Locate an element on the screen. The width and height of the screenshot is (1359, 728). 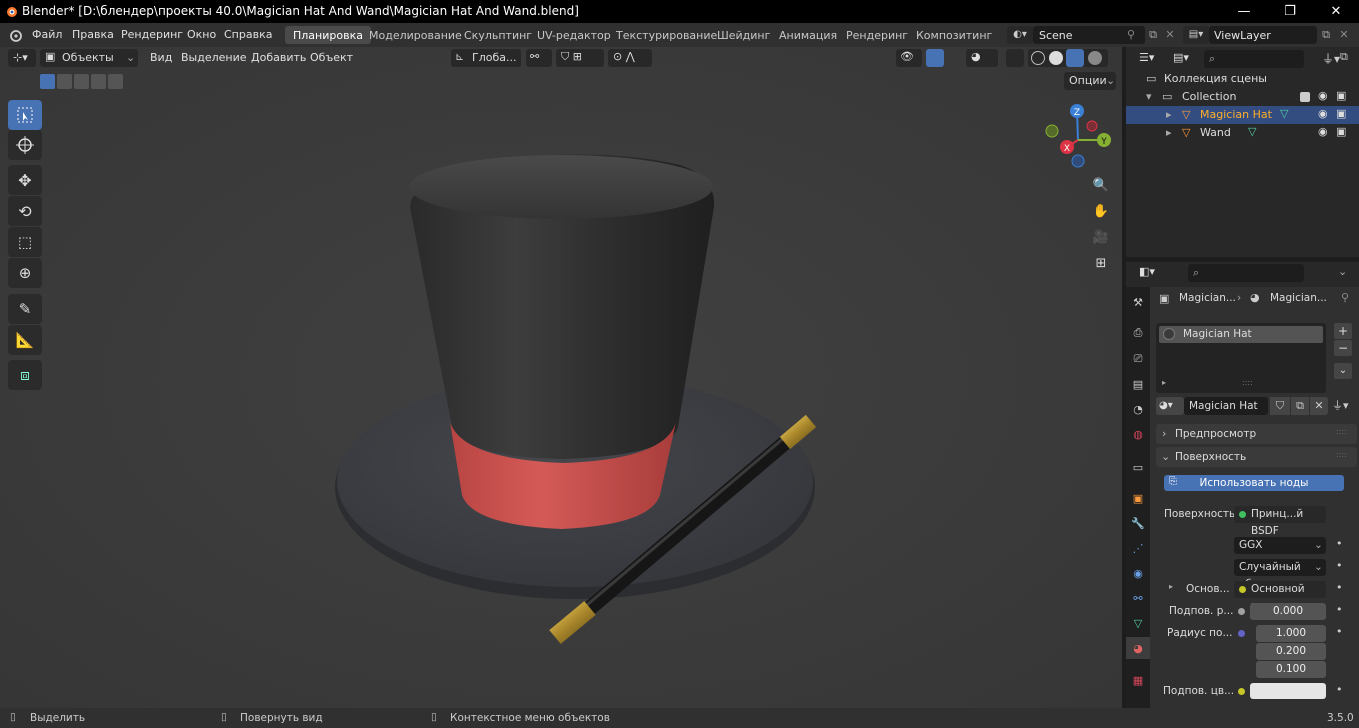
maximize-button: ❐ is located at coordinates (1290, 11).